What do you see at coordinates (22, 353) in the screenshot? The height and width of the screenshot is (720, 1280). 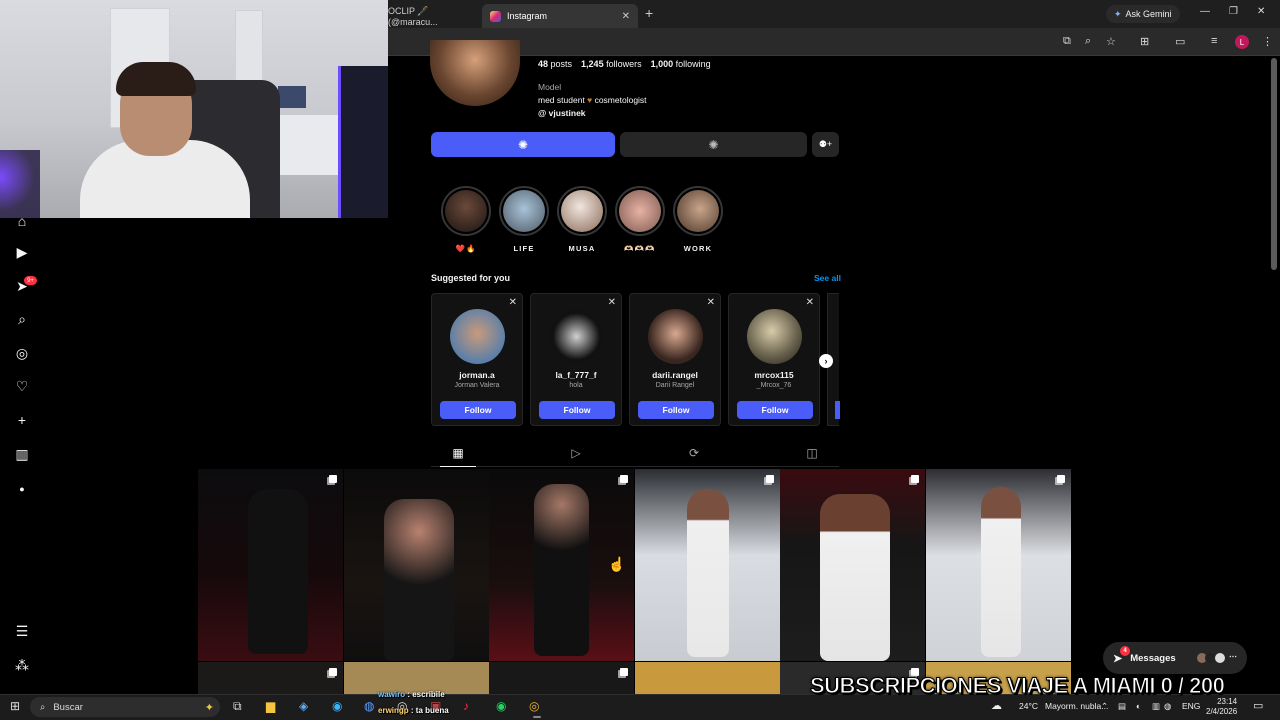 I see `explore-icon: ◎` at bounding box center [22, 353].